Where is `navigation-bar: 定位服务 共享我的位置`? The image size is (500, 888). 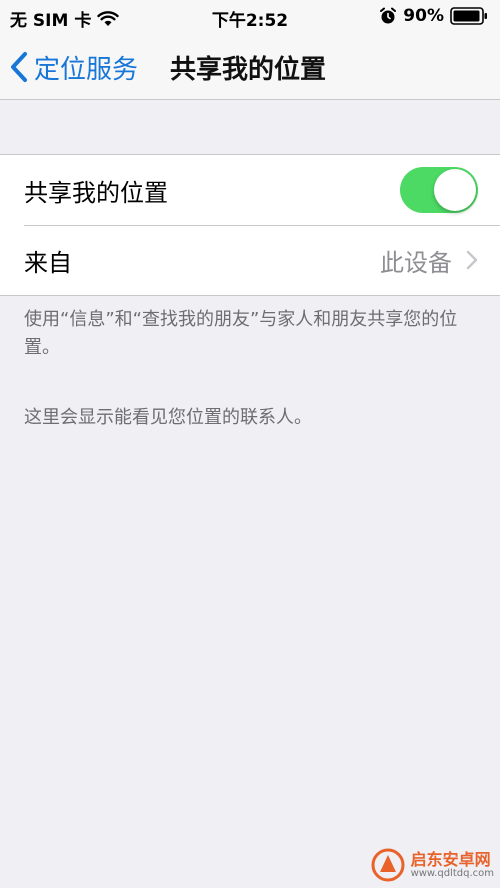 navigation-bar: 定位服务 共享我的位置 is located at coordinates (250, 67).